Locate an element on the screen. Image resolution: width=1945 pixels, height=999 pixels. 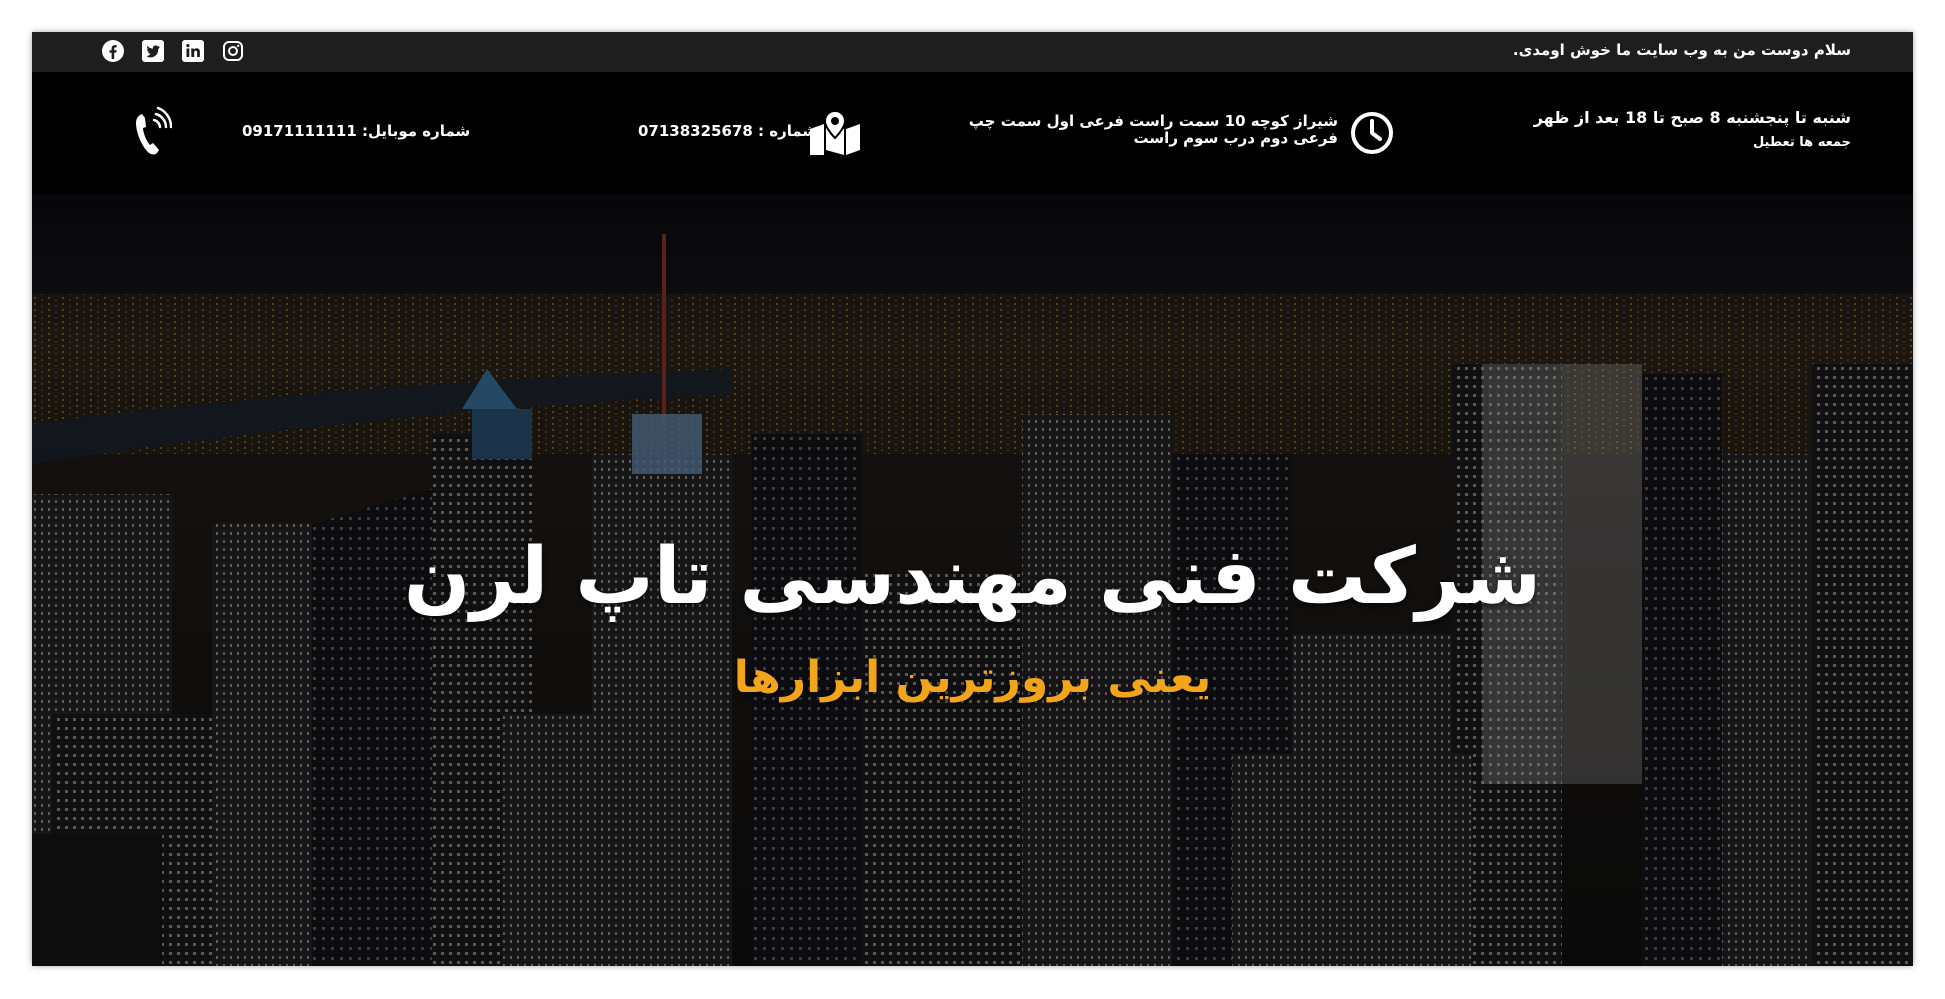
hero-subtitle: یعنی بروزترین ابزارها is located at coordinates (972, 677).